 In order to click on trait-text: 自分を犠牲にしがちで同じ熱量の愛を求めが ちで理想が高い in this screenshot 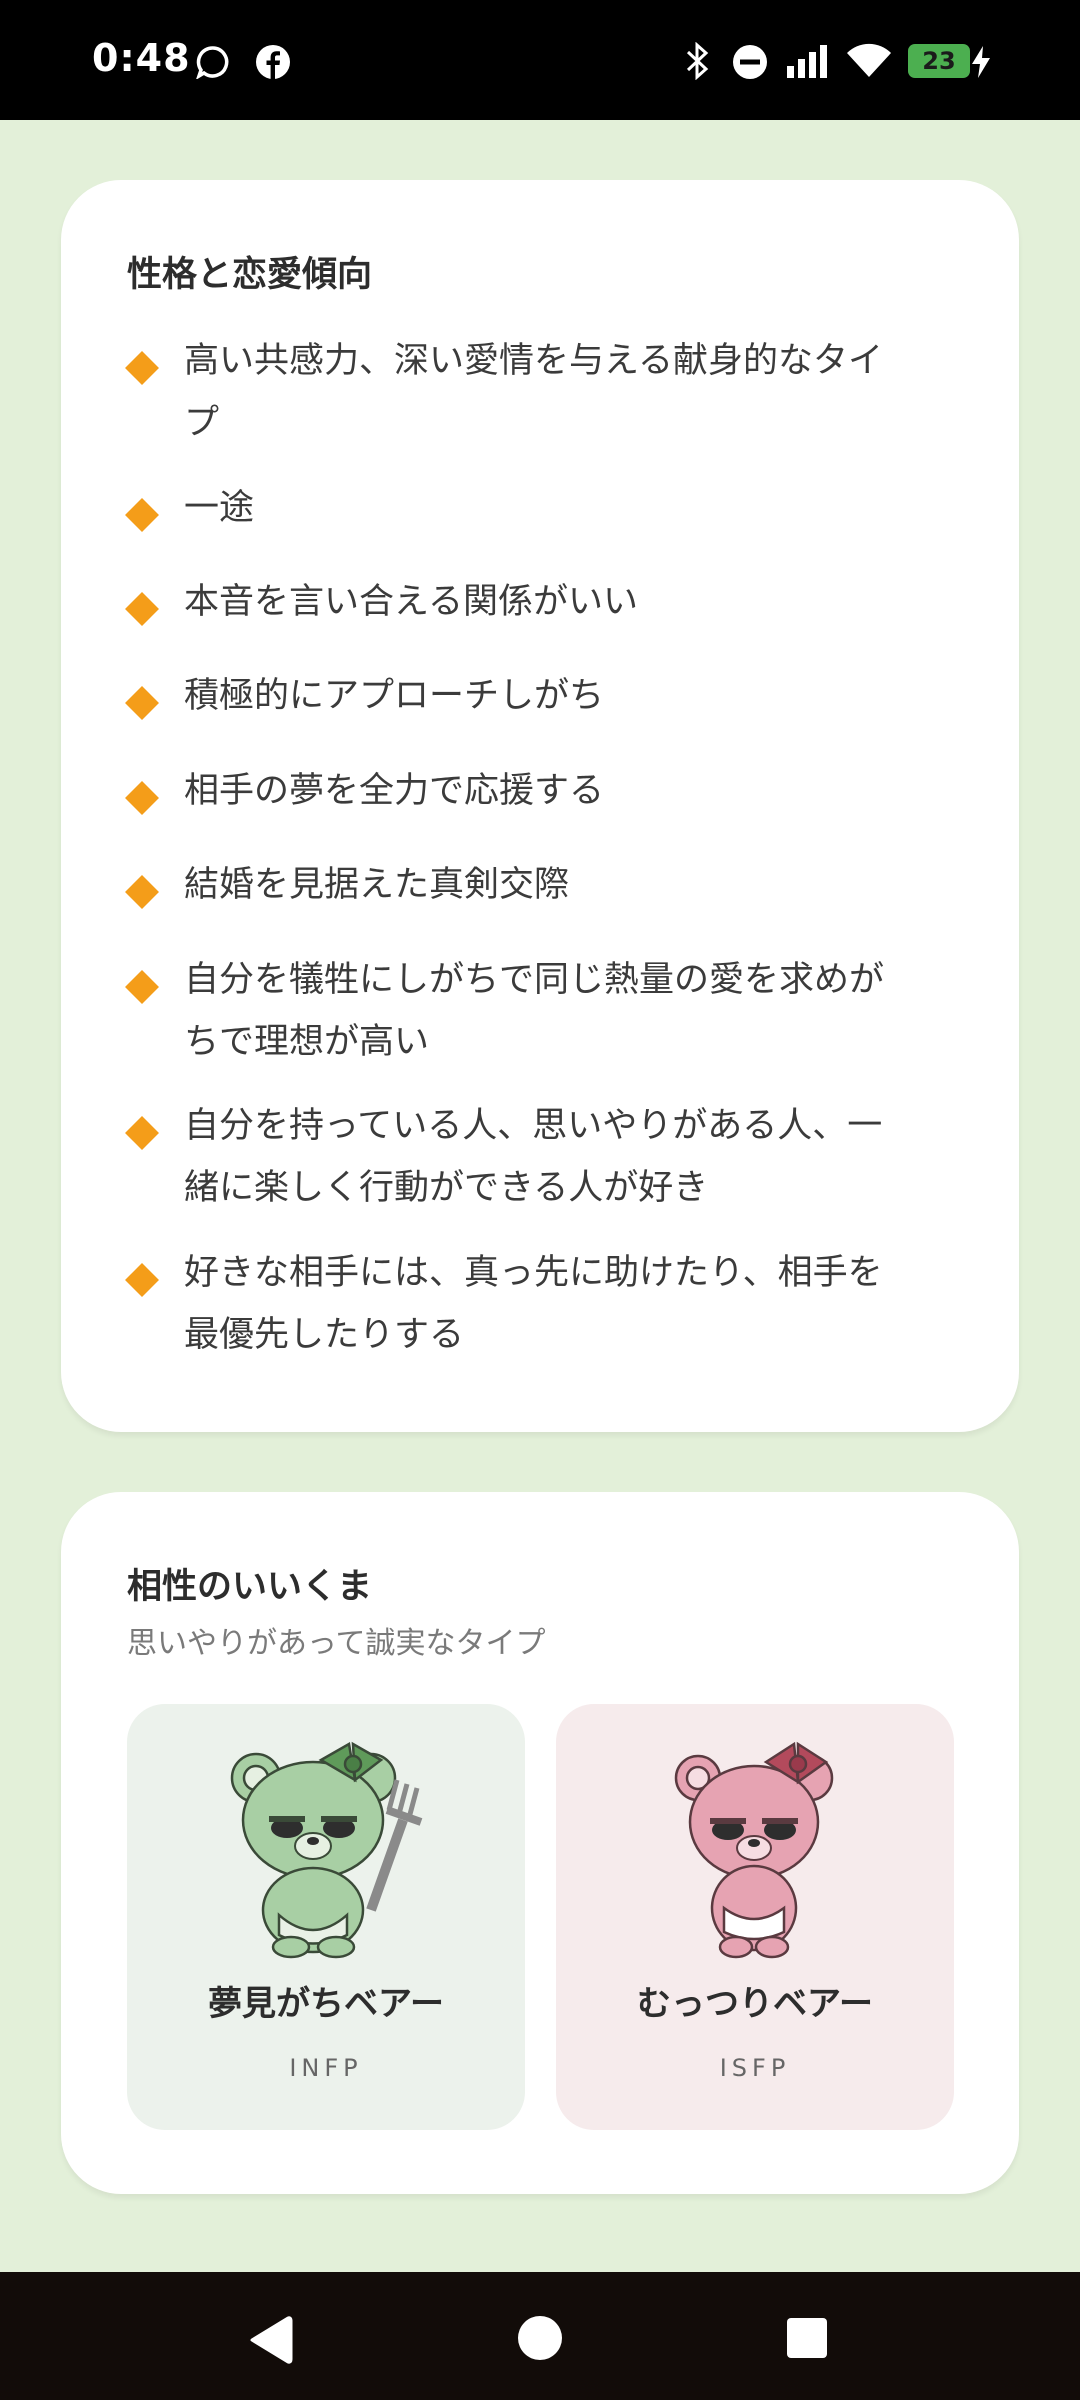, I will do `click(534, 1011)`.